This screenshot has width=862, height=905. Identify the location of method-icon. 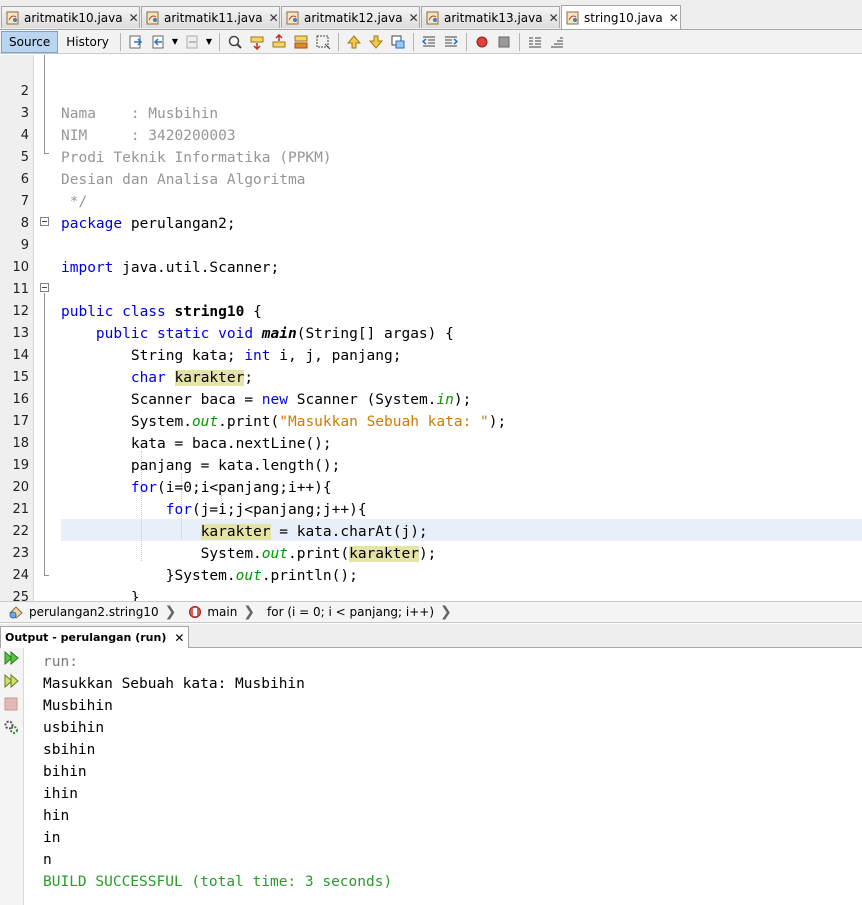
(195, 612).